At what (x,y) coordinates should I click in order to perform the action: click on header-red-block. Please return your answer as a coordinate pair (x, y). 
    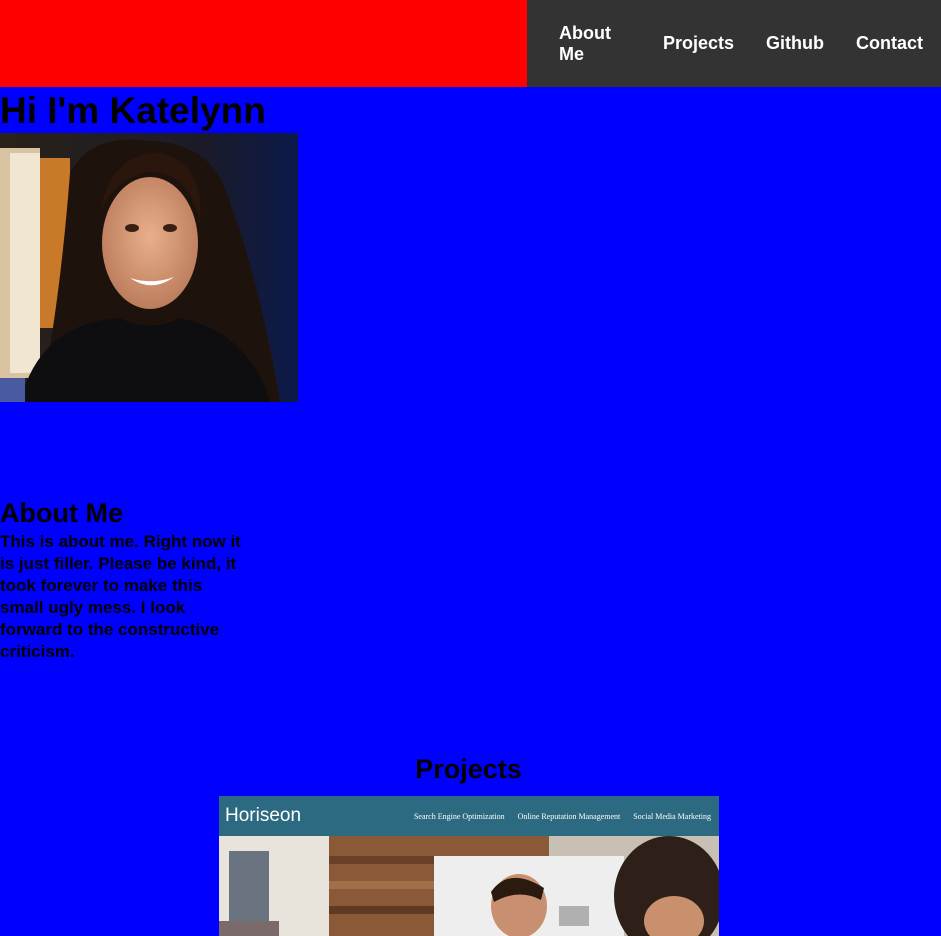
    Looking at the image, I should click on (263, 43).